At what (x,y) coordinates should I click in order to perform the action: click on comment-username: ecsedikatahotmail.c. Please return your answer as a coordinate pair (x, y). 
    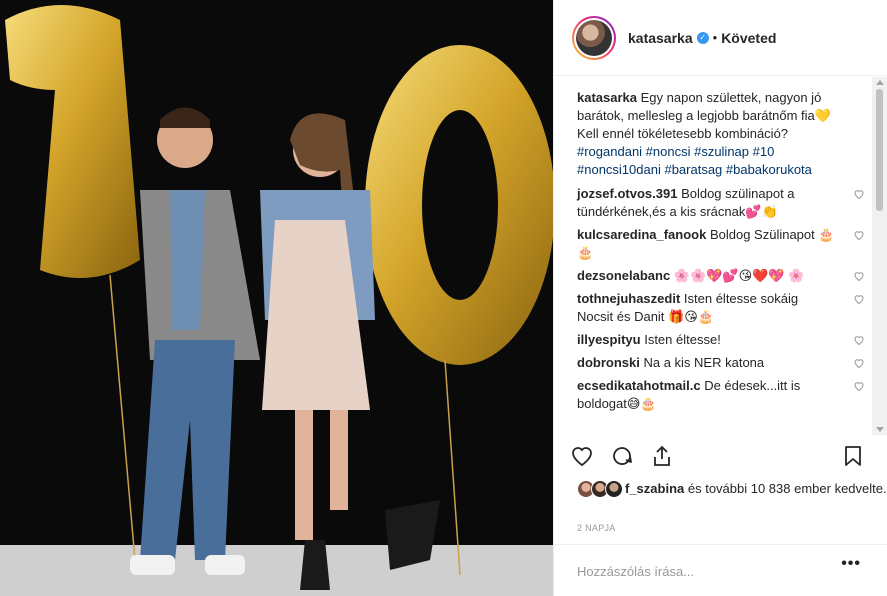
    Looking at the image, I should click on (639, 385).